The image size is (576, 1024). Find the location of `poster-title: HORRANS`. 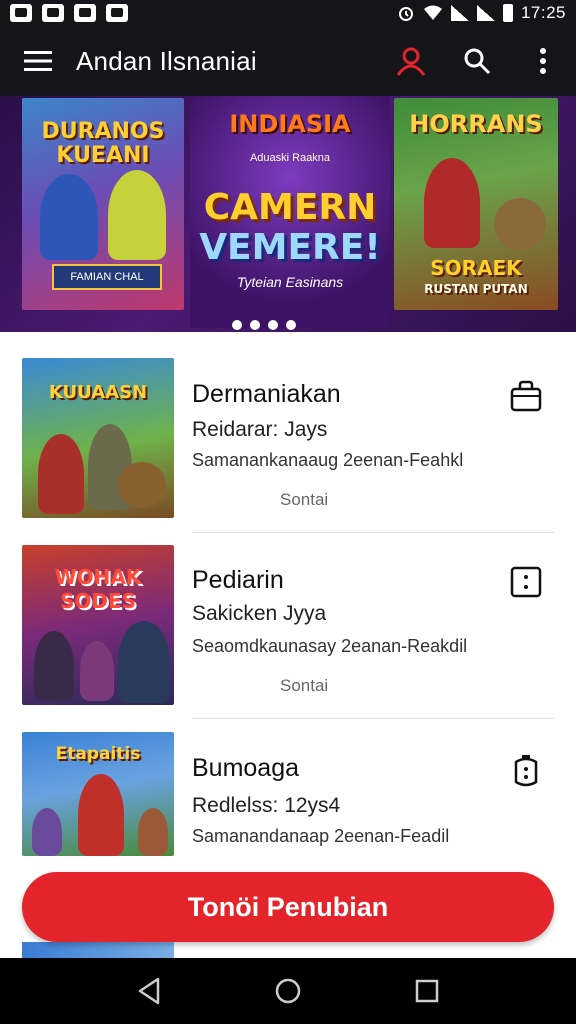

poster-title: HORRANS is located at coordinates (476, 124).